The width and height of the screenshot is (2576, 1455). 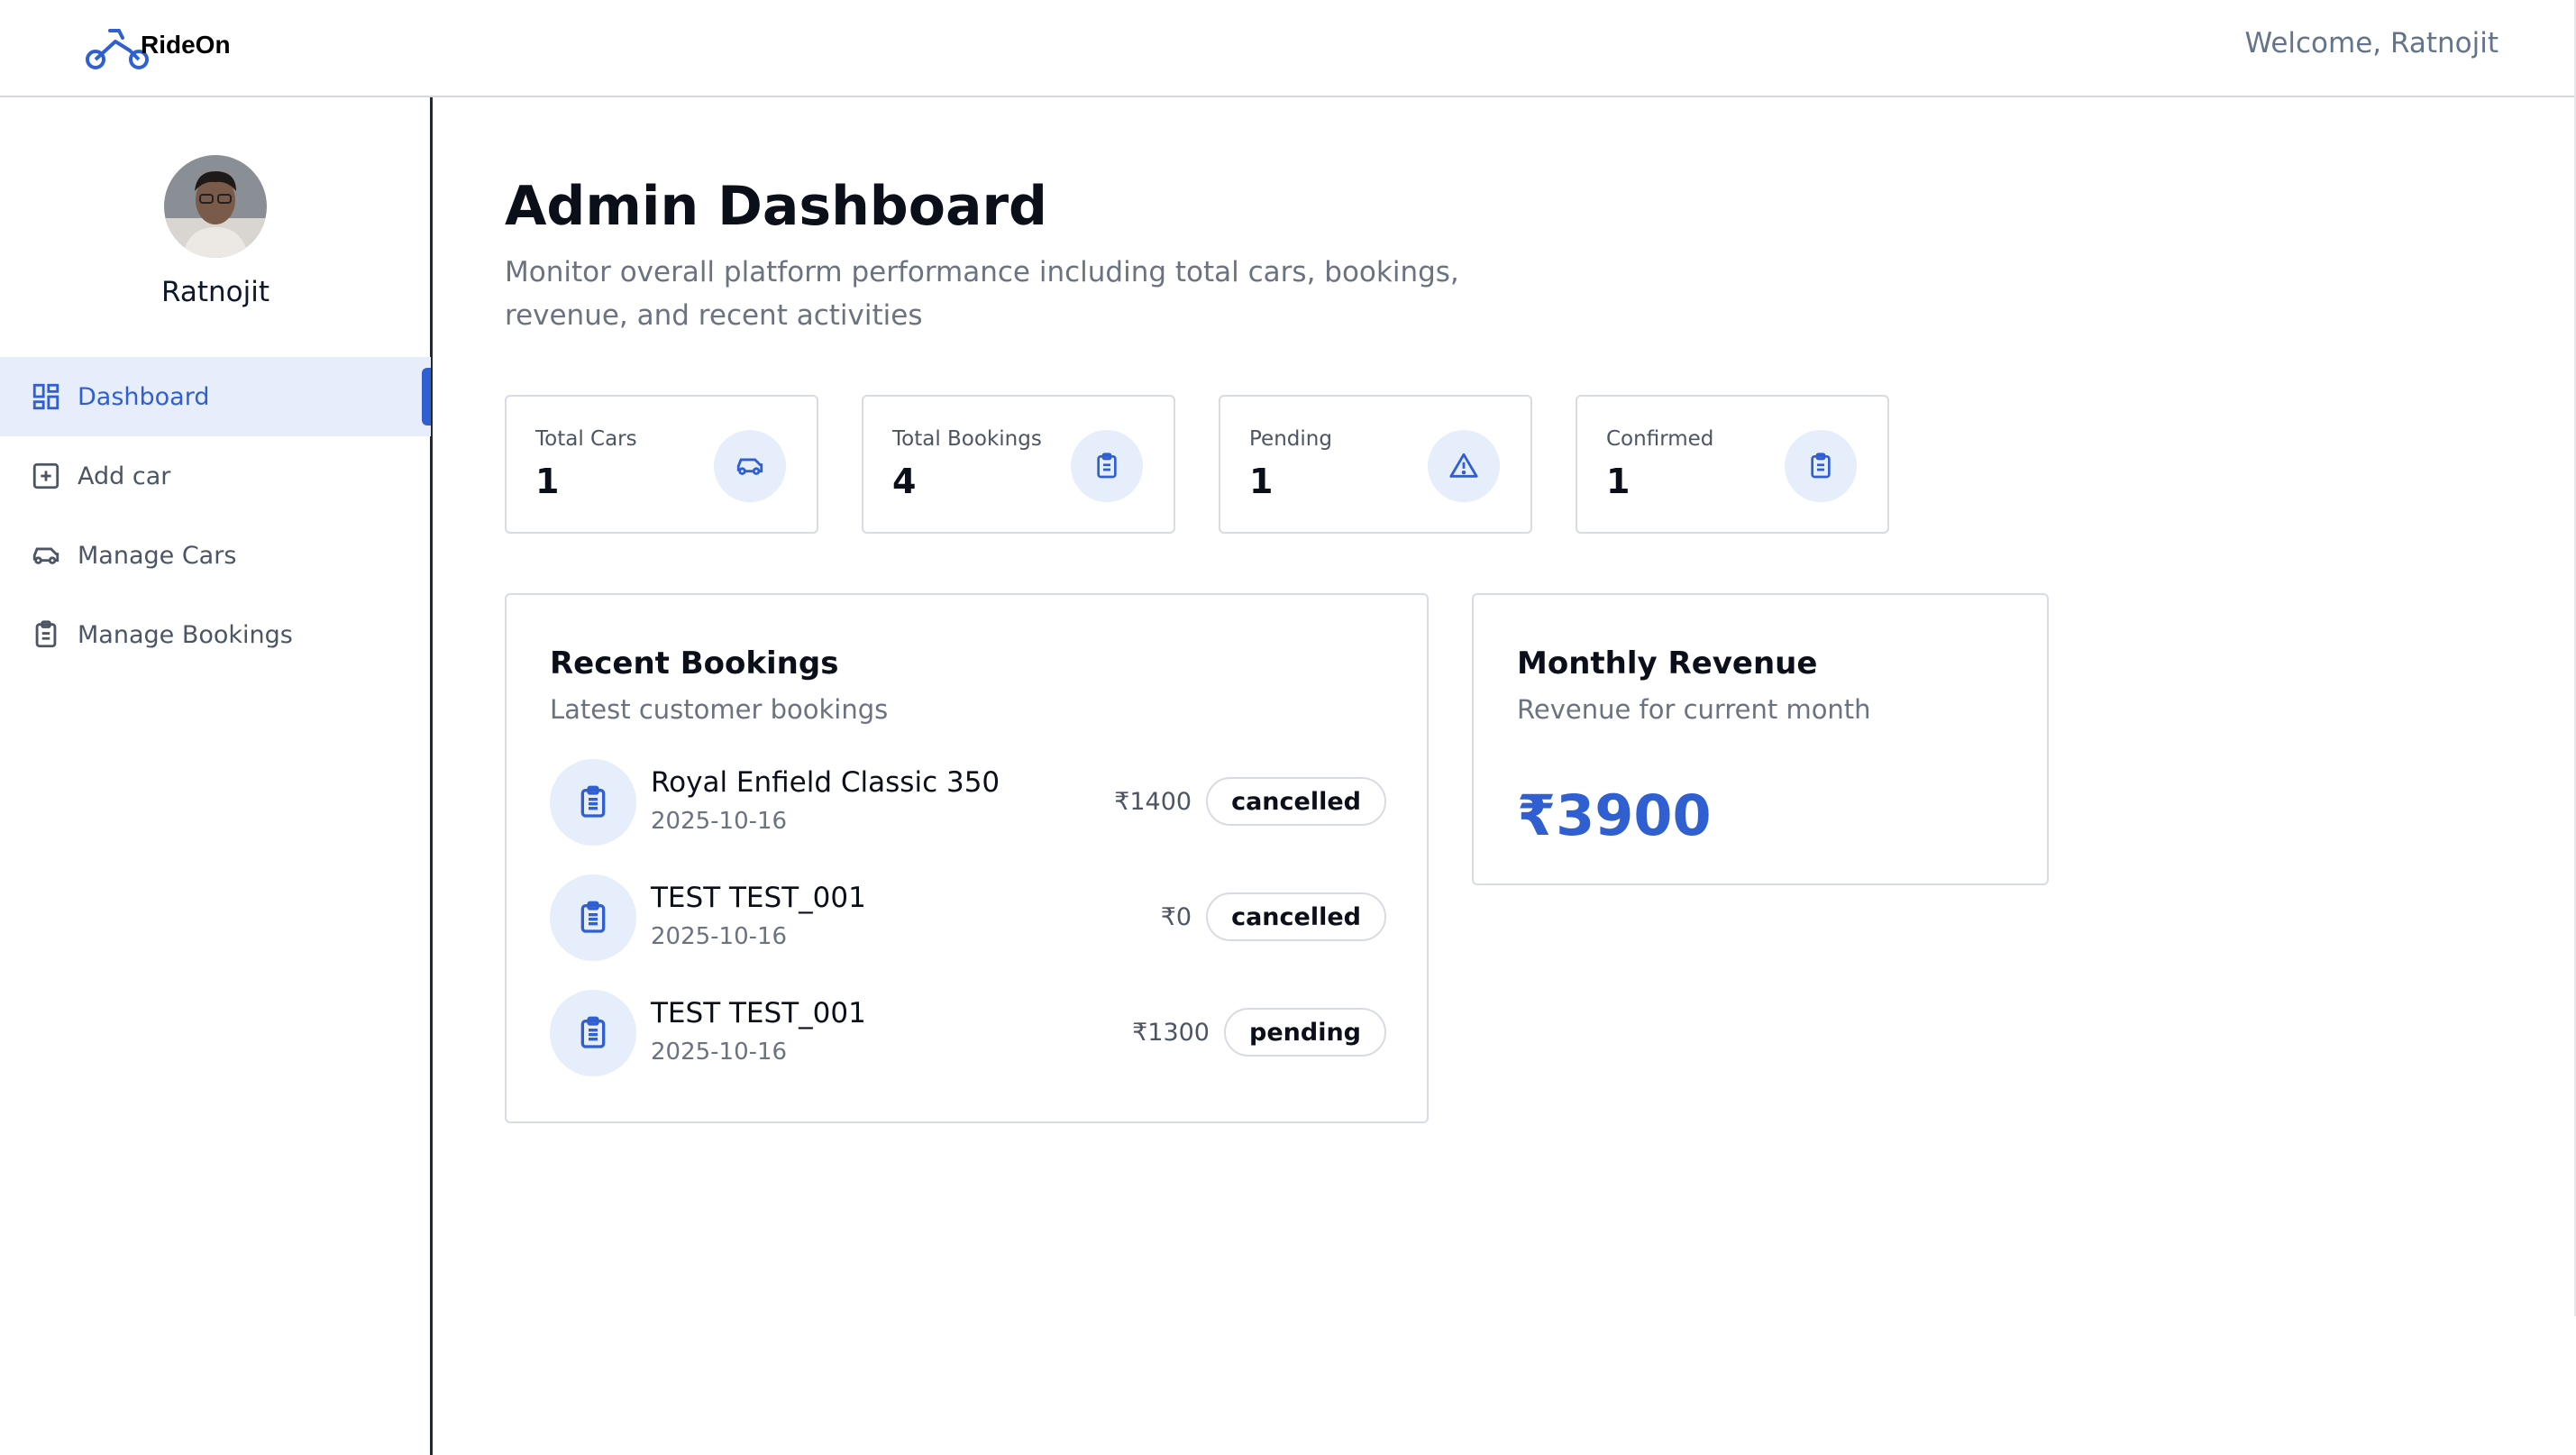 I want to click on stat-label: Confirmed, so click(x=1660, y=439).